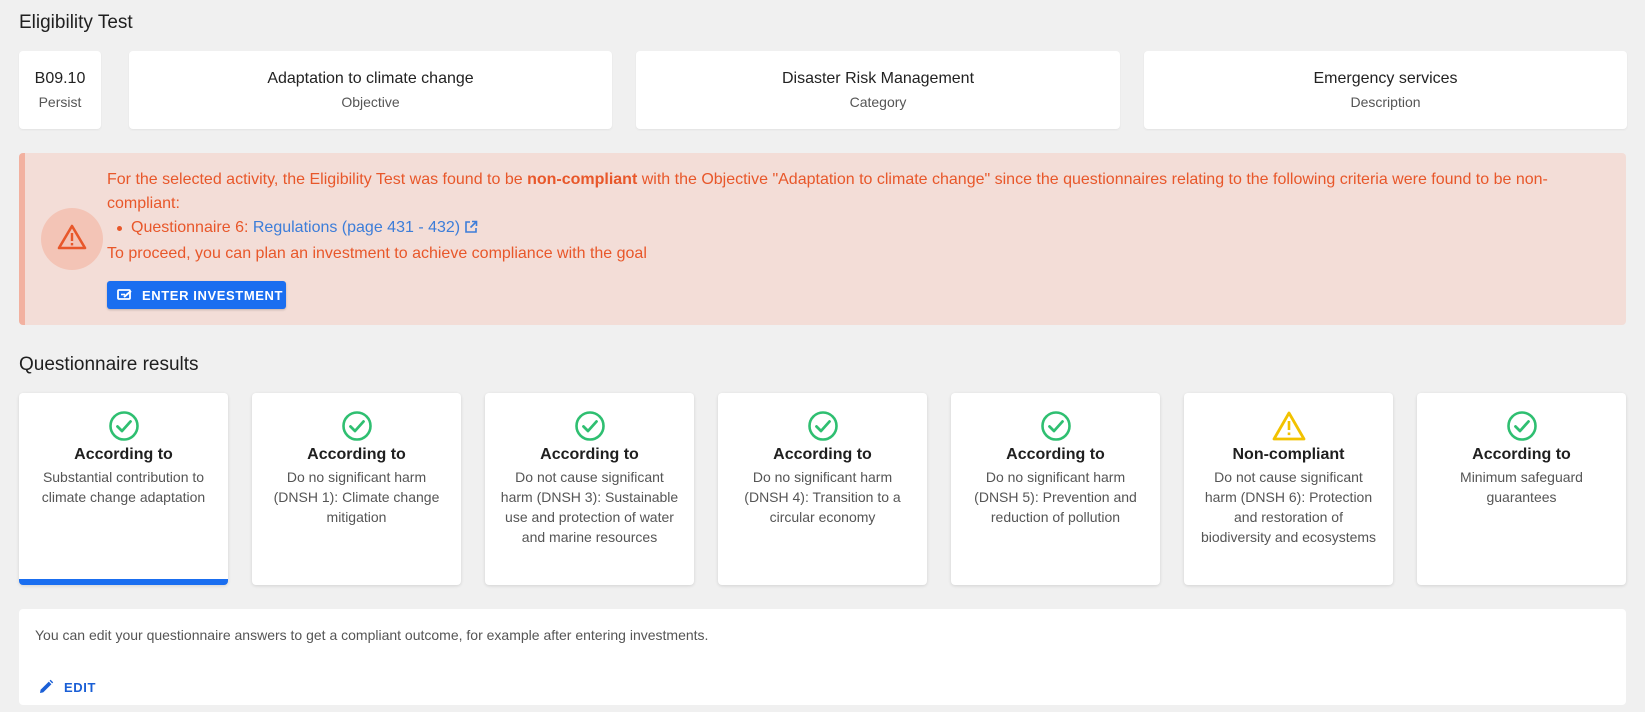 Image resolution: width=1645 pixels, height=712 pixels. I want to click on questionnaire-description: Minimum safeguard guarantees, so click(1521, 487).